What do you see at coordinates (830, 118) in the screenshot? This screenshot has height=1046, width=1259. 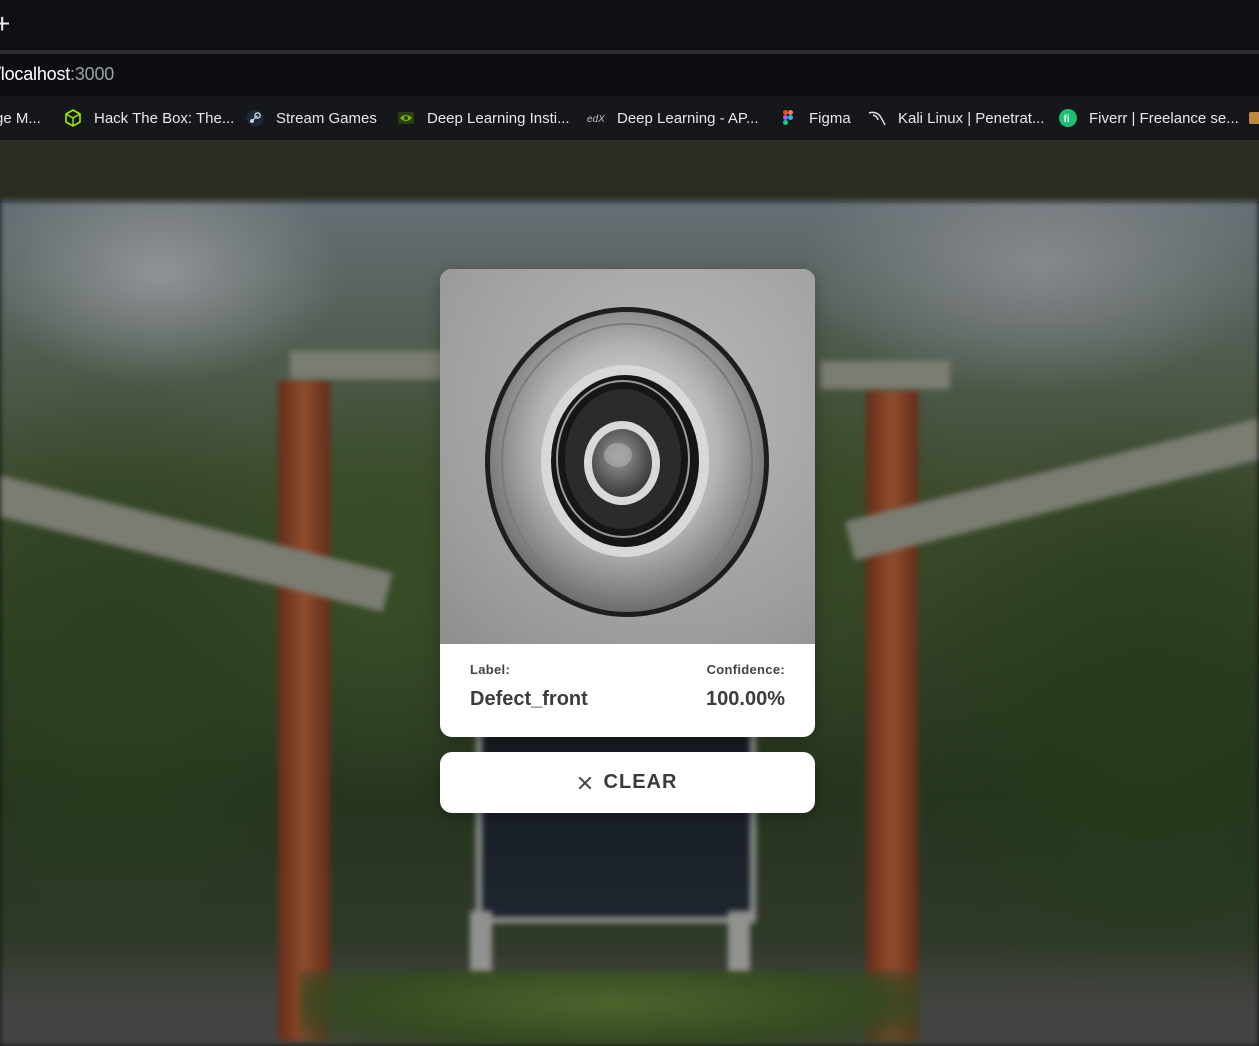 I see `bookmark-label: Figma` at bounding box center [830, 118].